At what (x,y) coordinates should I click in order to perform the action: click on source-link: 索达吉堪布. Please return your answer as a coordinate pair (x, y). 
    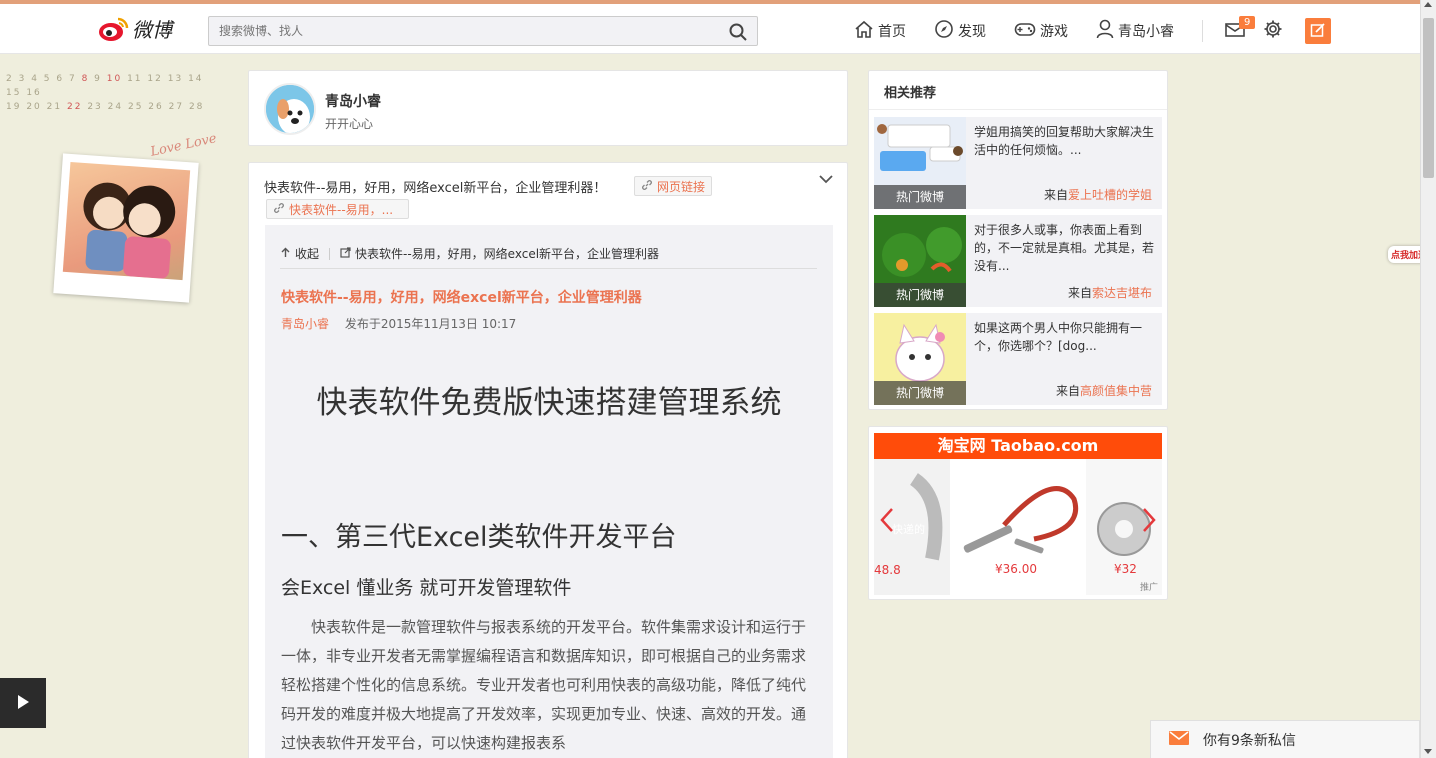
    Looking at the image, I should click on (1122, 293).